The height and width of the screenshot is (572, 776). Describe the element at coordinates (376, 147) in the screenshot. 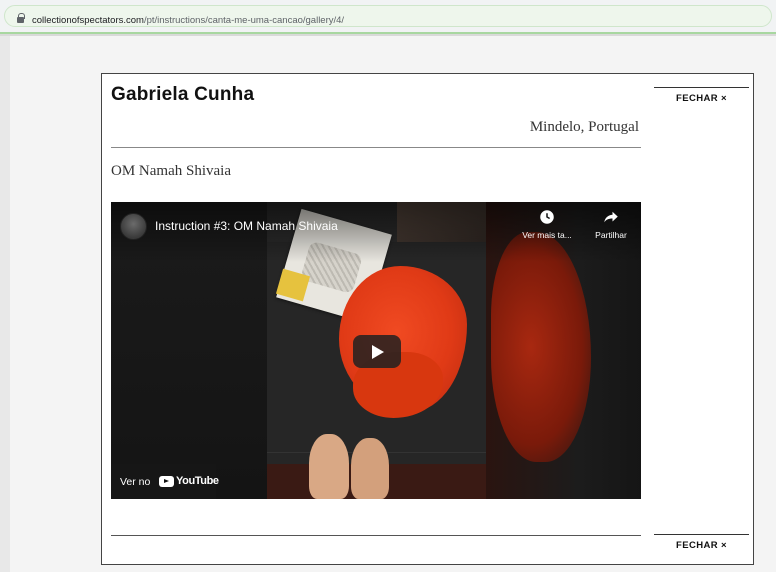

I see `divider-top` at that location.